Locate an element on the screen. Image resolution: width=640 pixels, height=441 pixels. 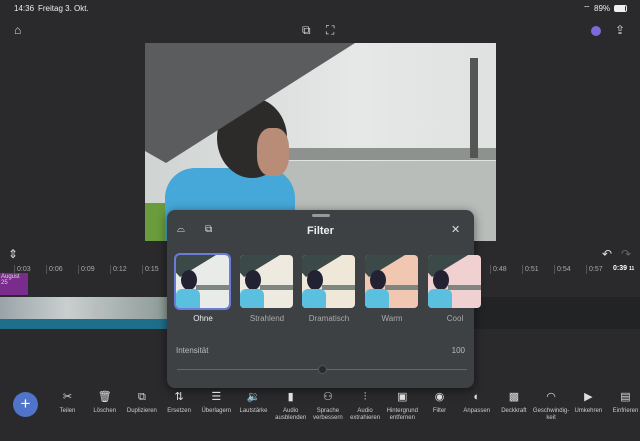
intensity-label: Intensität is located at coordinates (192, 350).